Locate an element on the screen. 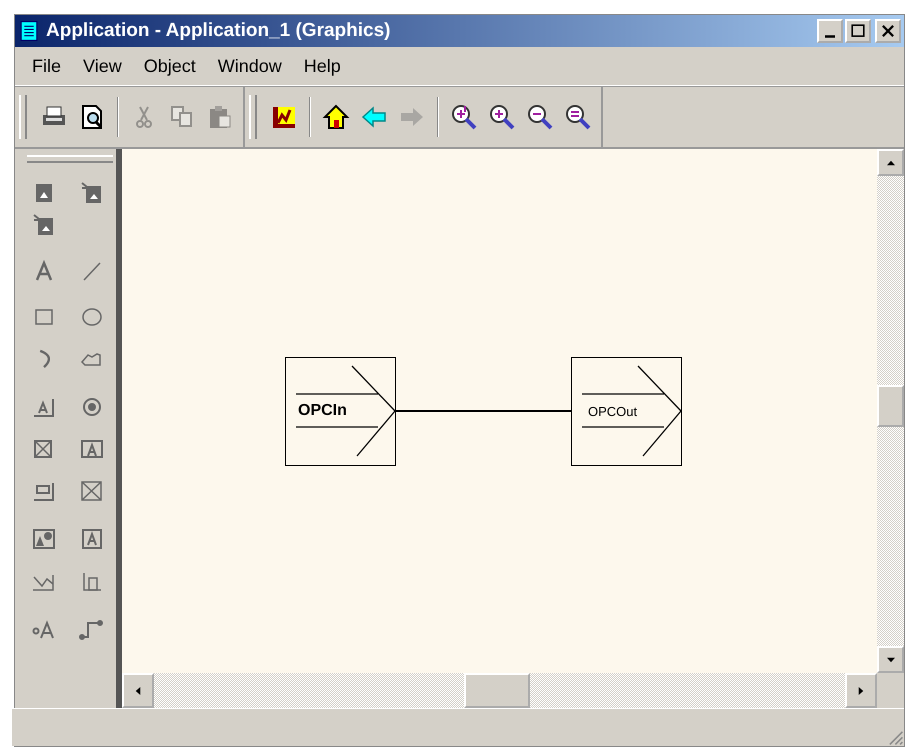 The width and height of the screenshot is (911, 747). window-title: Application - Application_1 (Graphics) is located at coordinates (219, 31).